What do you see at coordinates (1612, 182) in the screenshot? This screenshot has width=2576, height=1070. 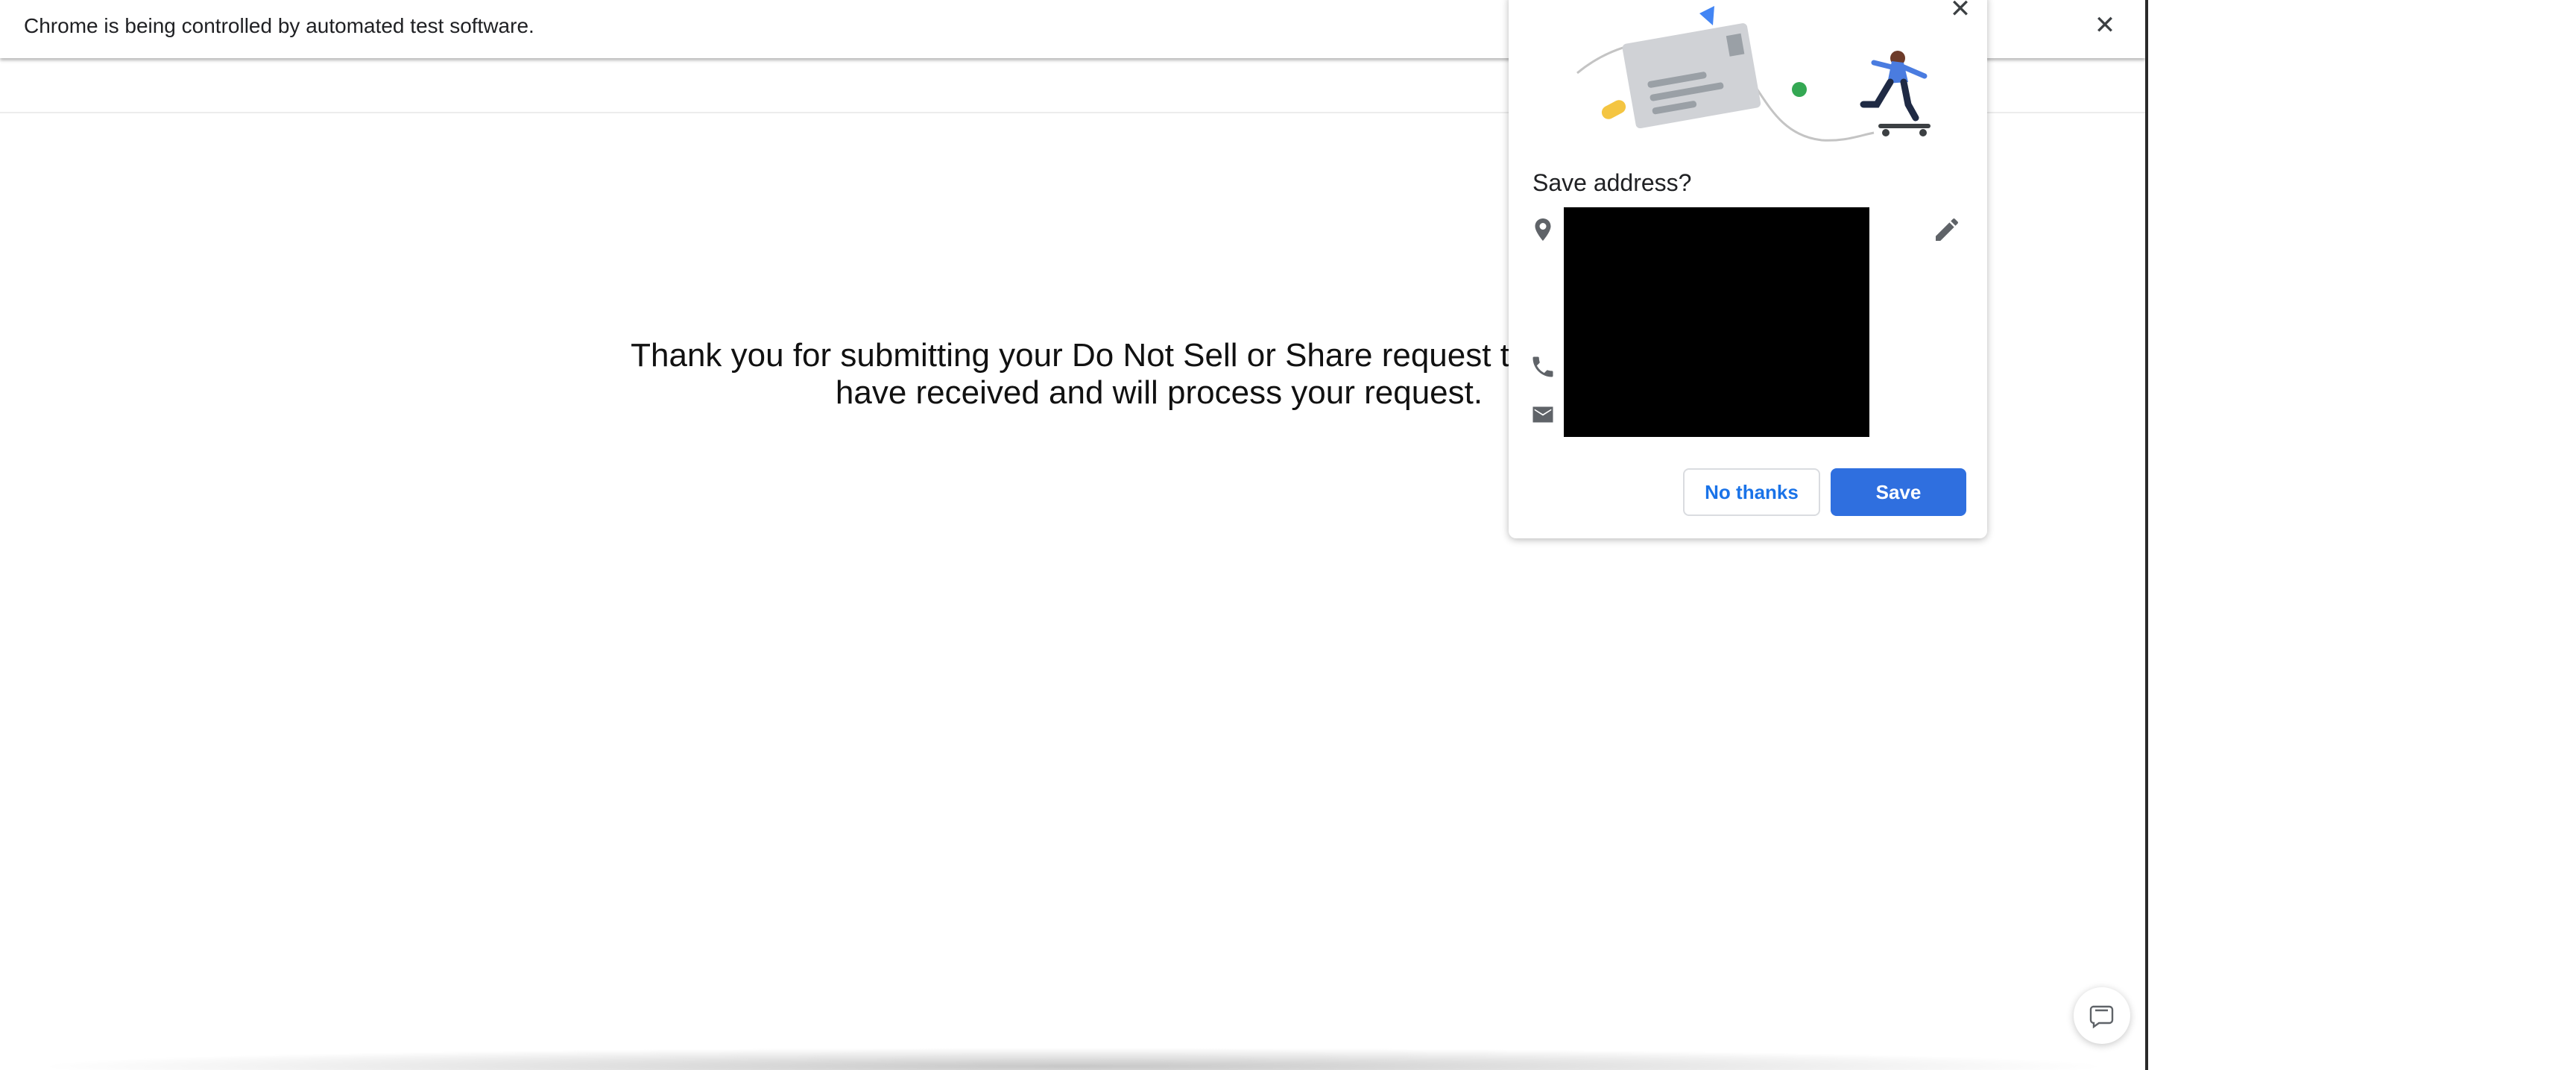 I see `dialog-title: Save address?` at bounding box center [1612, 182].